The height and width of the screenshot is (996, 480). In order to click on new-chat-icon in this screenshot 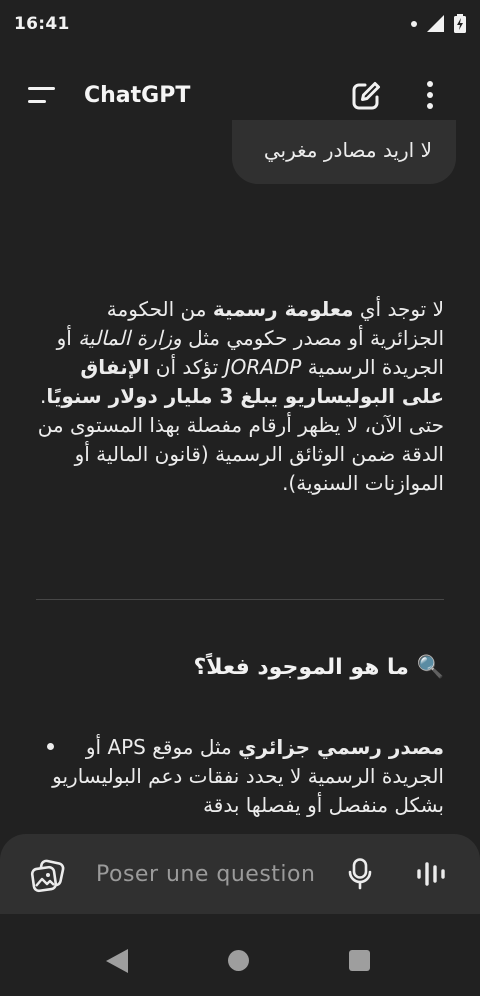, I will do `click(366, 96)`.